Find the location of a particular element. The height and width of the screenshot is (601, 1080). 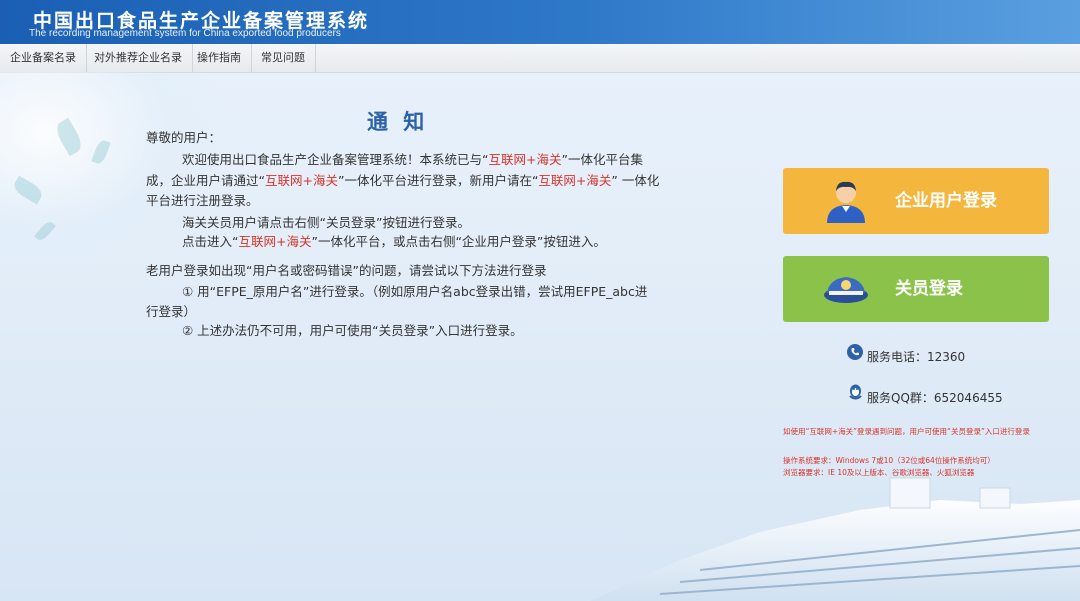

notice-paragraph-line: 老用户登录如出现“用户名或密码错误”的问题，请尝试以下方法进行登录 is located at coordinates (346, 270).